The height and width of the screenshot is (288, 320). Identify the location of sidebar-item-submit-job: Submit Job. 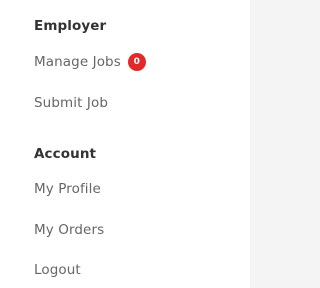
(71, 103).